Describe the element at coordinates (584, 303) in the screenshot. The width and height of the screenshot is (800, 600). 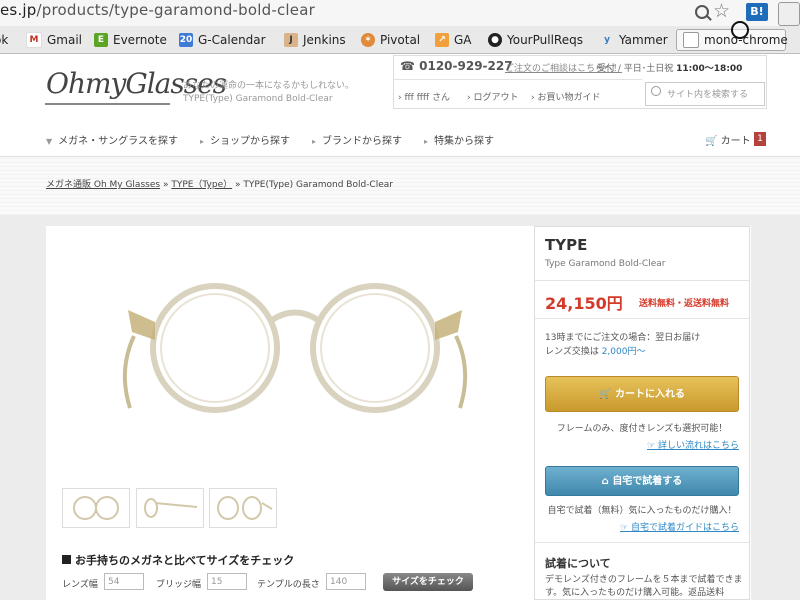
I see `product-price: 24,150円` at that location.